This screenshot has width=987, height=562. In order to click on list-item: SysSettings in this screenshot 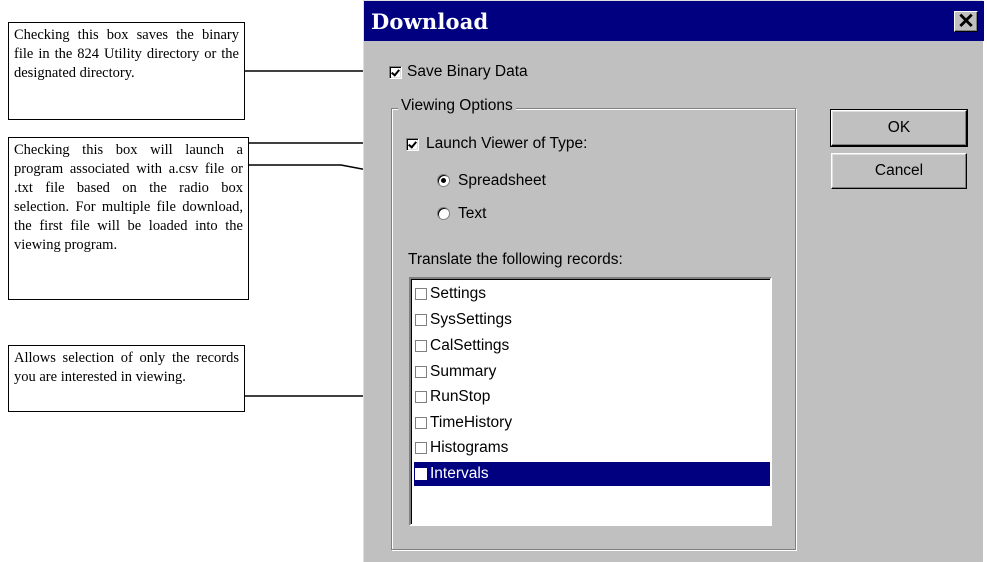, I will do `click(592, 320)`.